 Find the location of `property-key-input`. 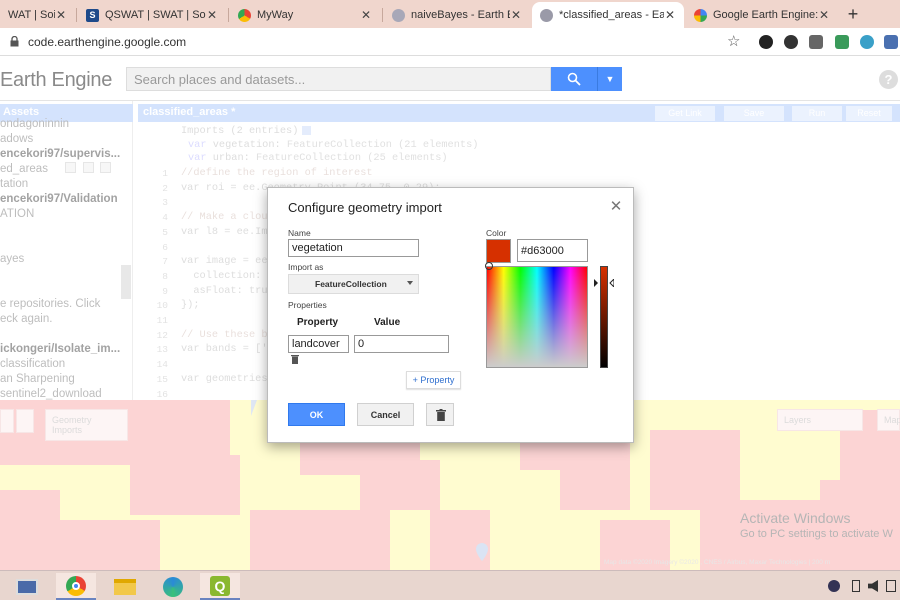

property-key-input is located at coordinates (318, 344).